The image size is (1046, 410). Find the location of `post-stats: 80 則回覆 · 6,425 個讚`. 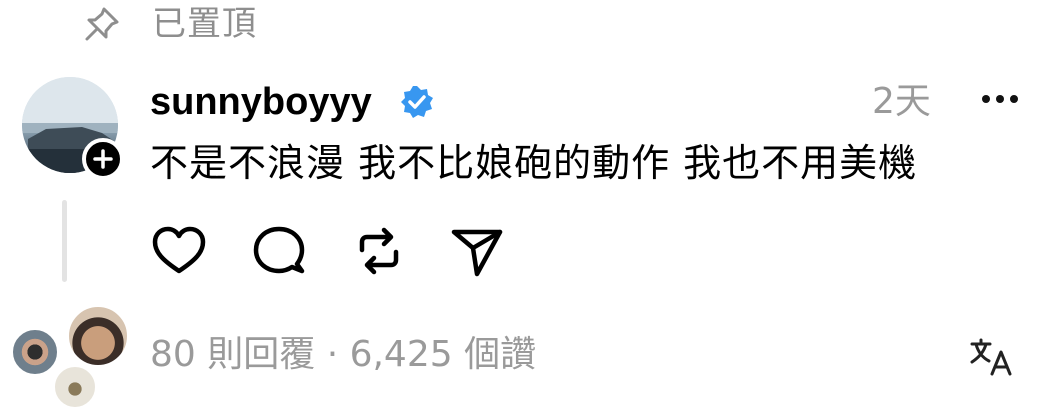

post-stats: 80 則回覆 · 6,425 個讚 is located at coordinates (343, 355).